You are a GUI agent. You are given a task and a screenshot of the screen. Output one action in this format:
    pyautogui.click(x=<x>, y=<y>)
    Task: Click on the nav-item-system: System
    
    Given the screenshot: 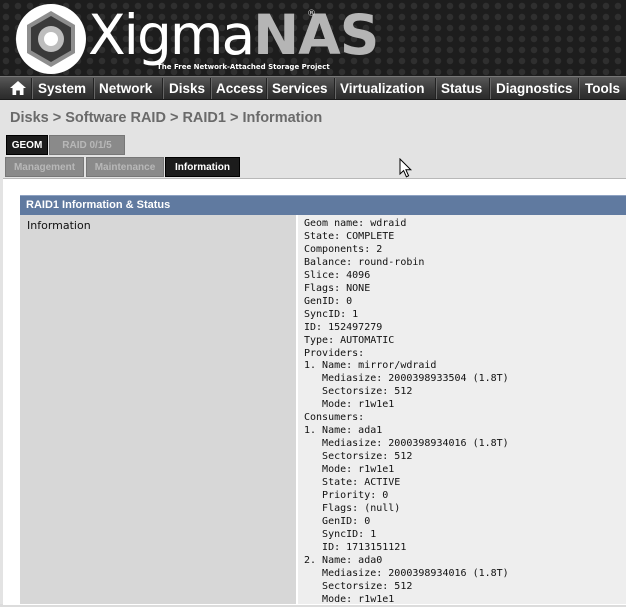 What is the action you would take?
    pyautogui.click(x=62, y=88)
    